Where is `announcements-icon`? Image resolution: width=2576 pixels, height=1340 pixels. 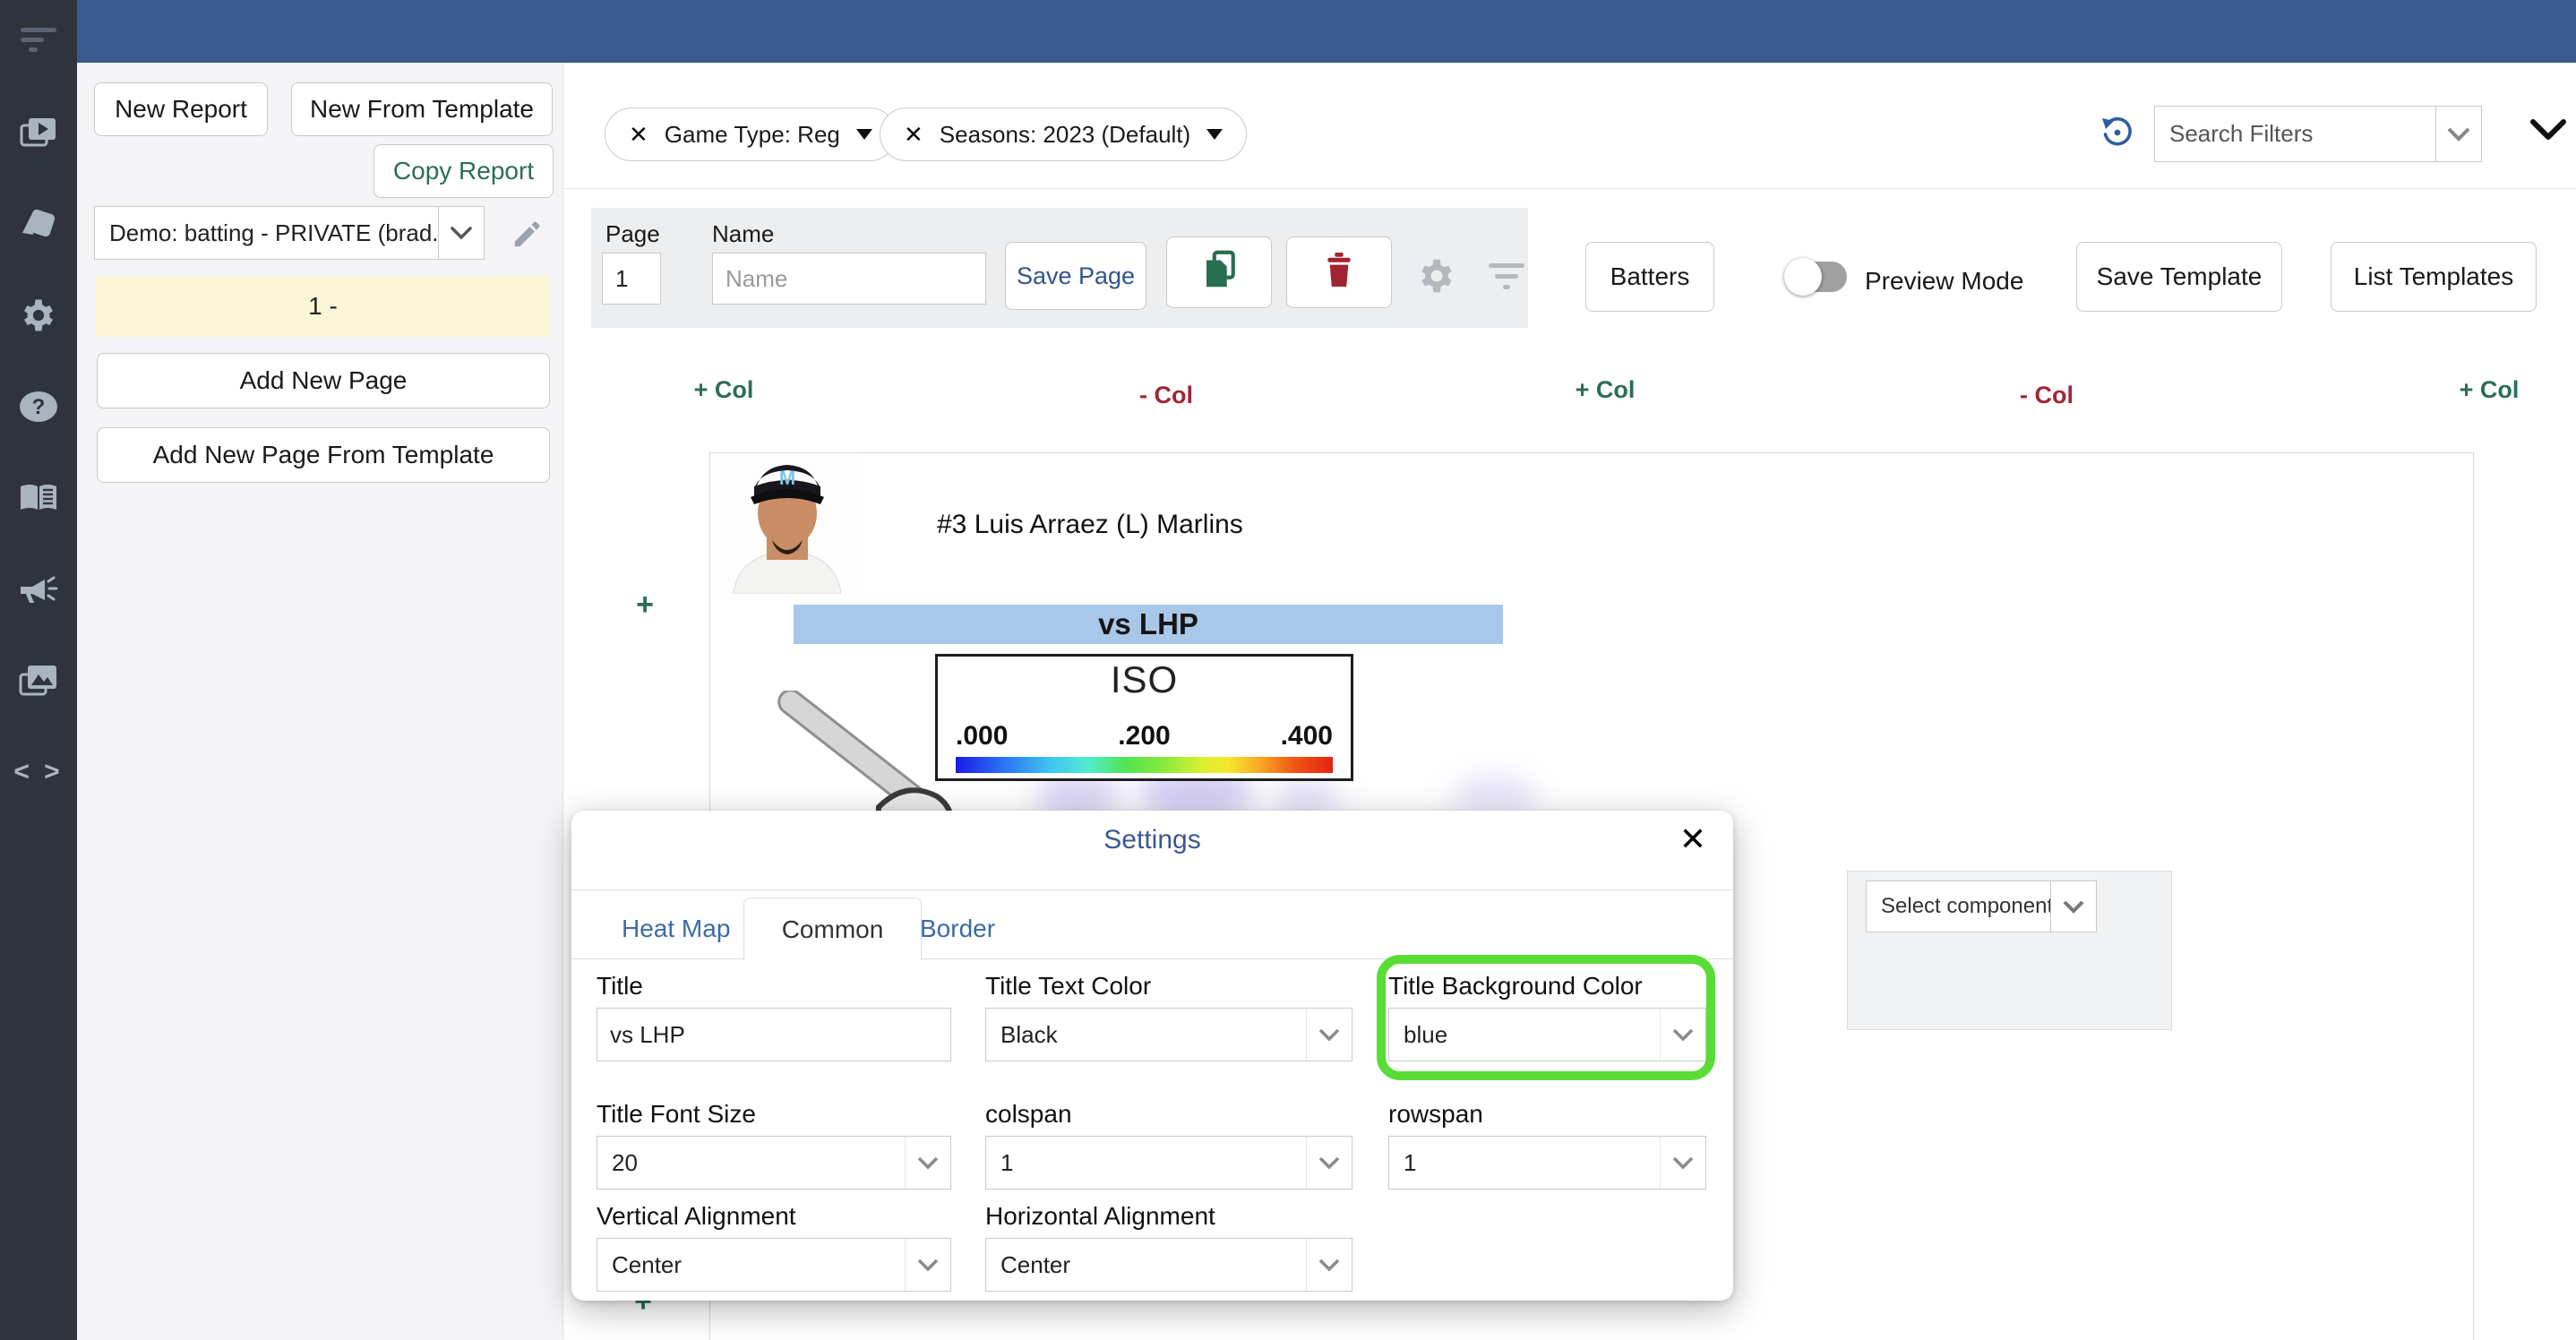
announcements-icon is located at coordinates (38, 589).